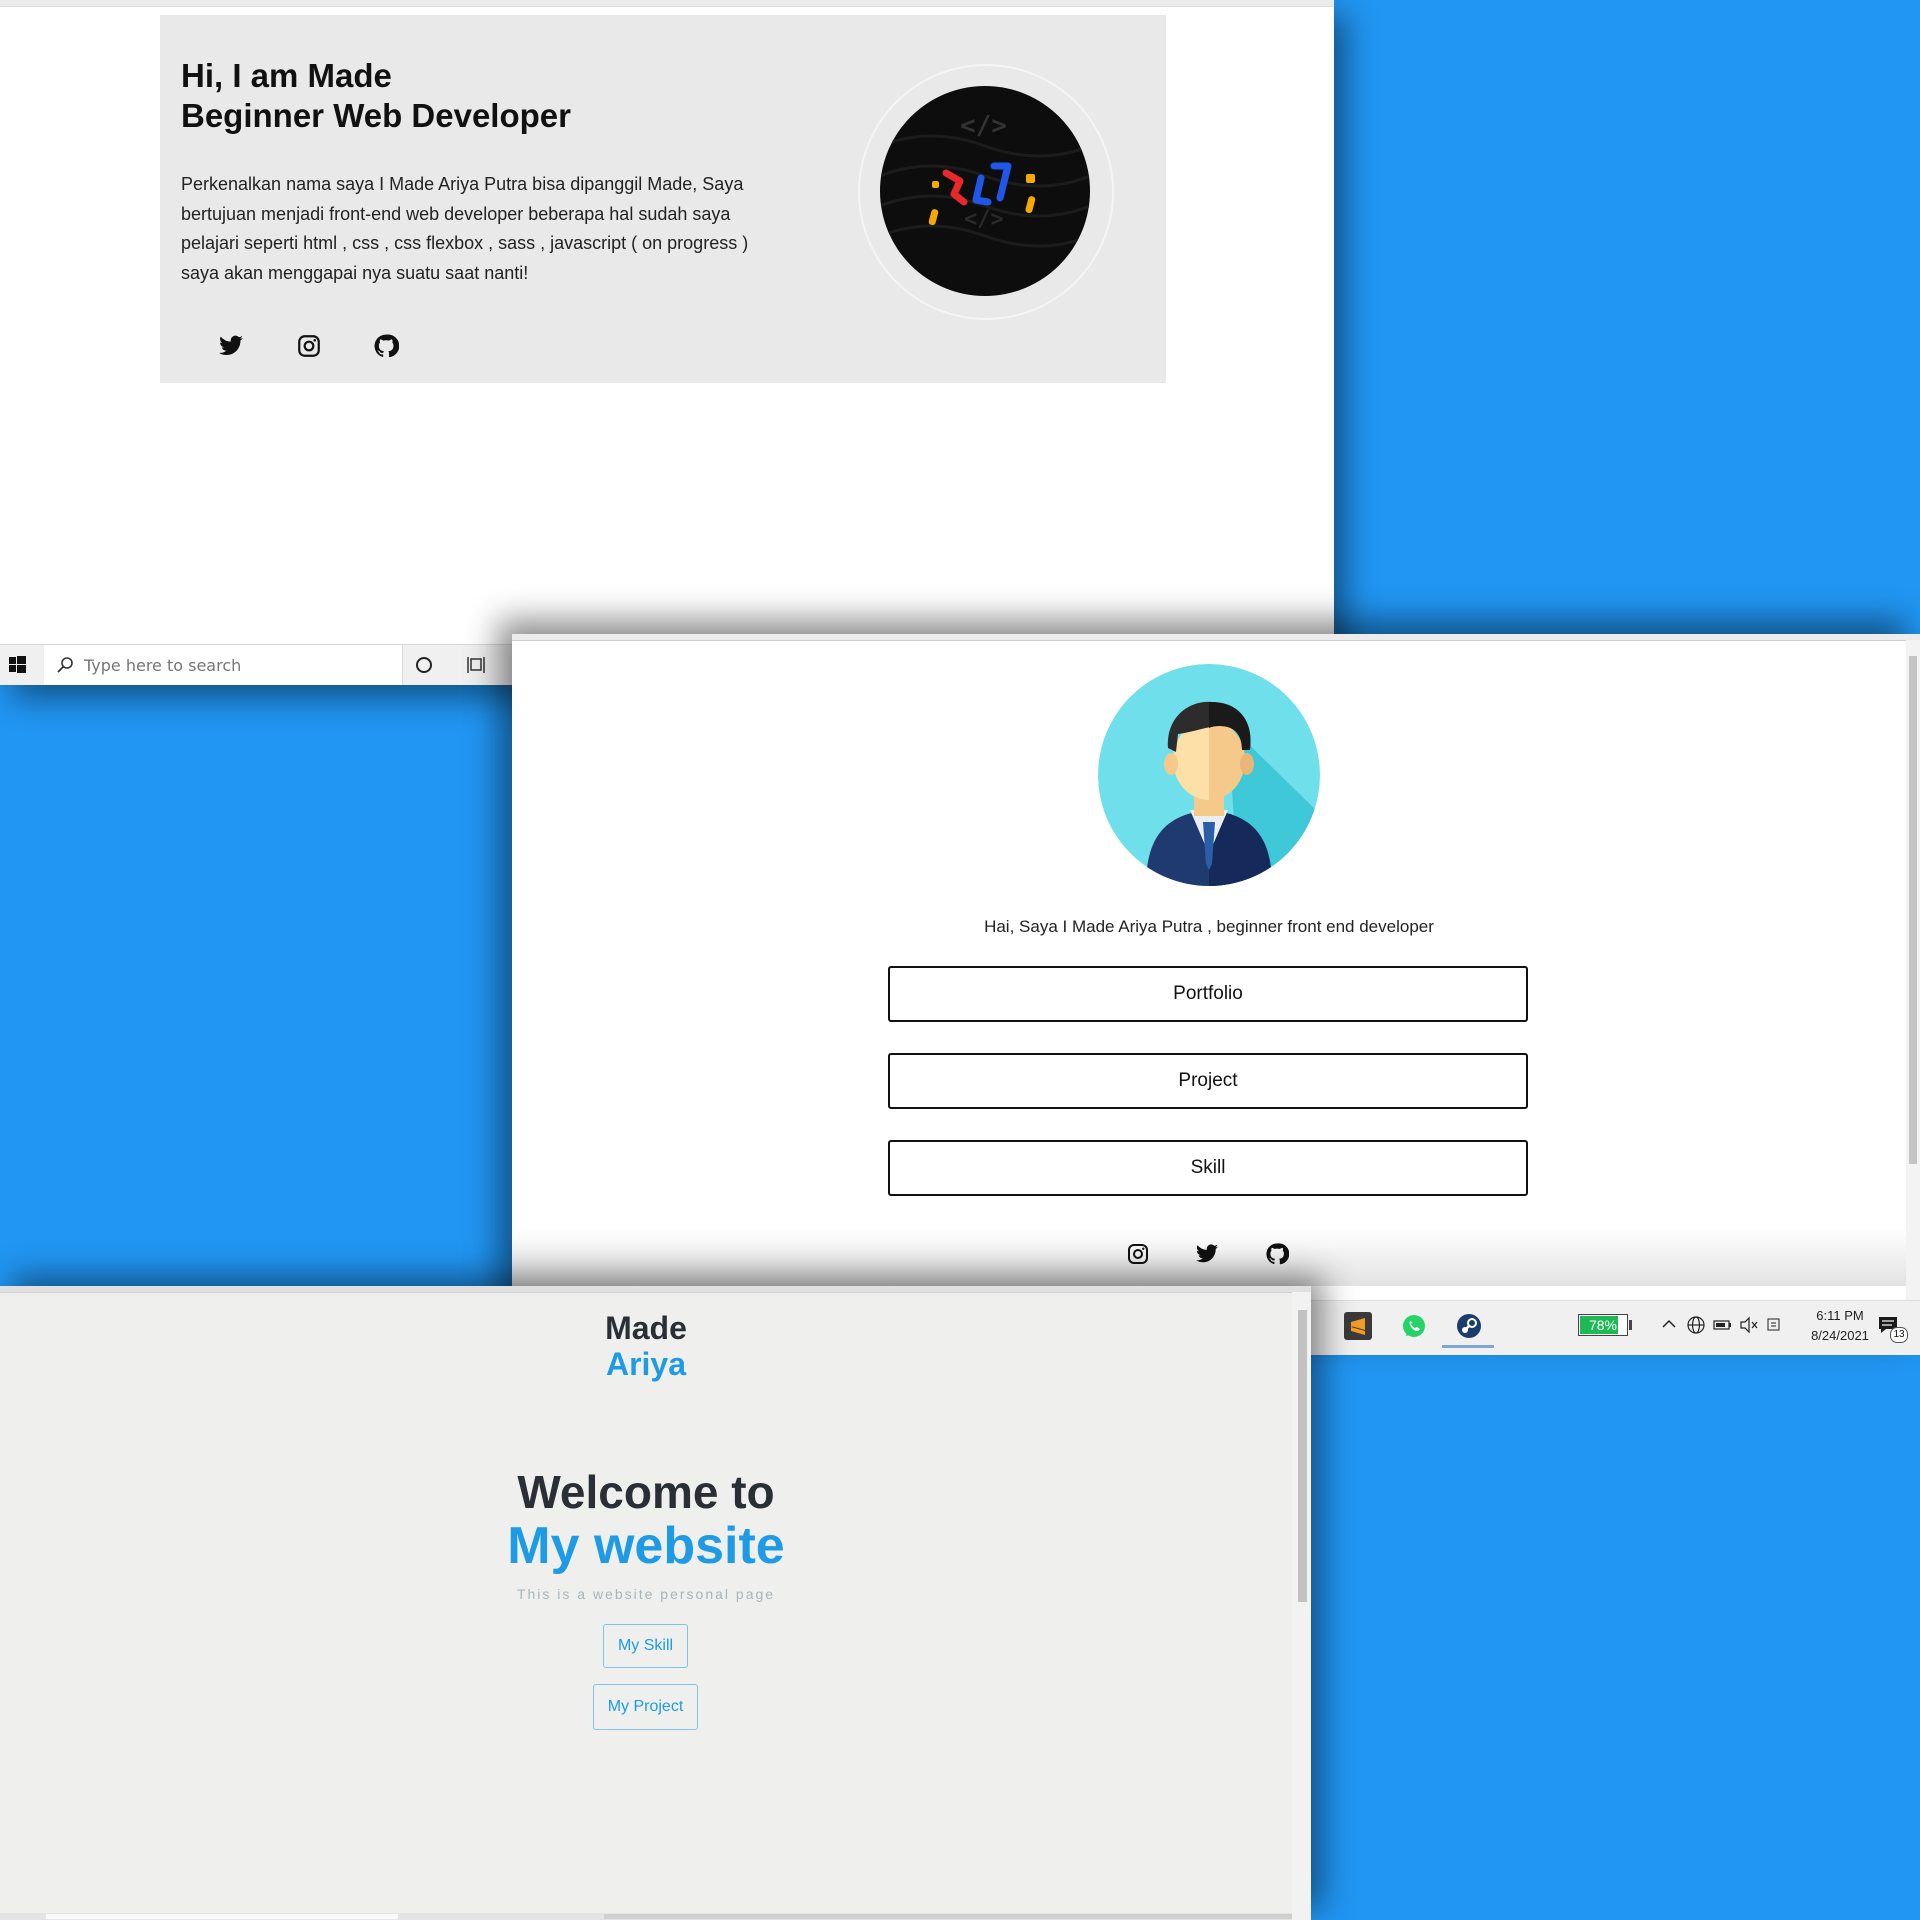 This screenshot has width=1920, height=1920. I want to click on footer-social-bar, so click(1209, 1257).